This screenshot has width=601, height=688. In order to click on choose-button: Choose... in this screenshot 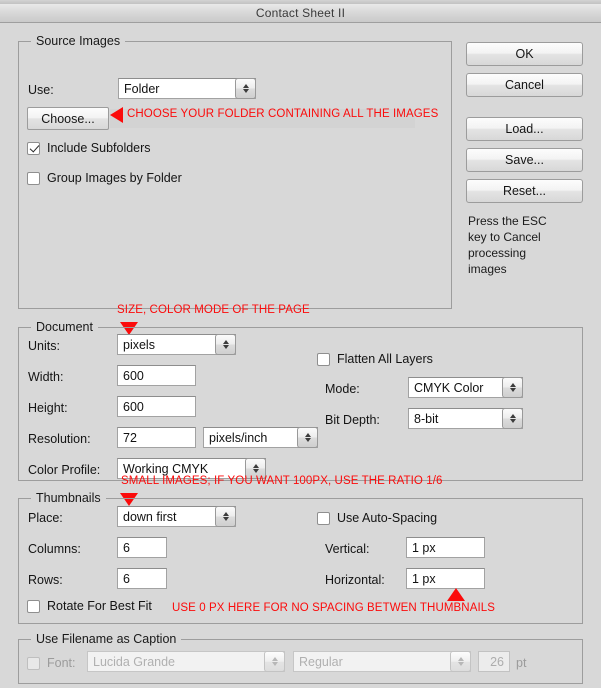, I will do `click(68, 118)`.